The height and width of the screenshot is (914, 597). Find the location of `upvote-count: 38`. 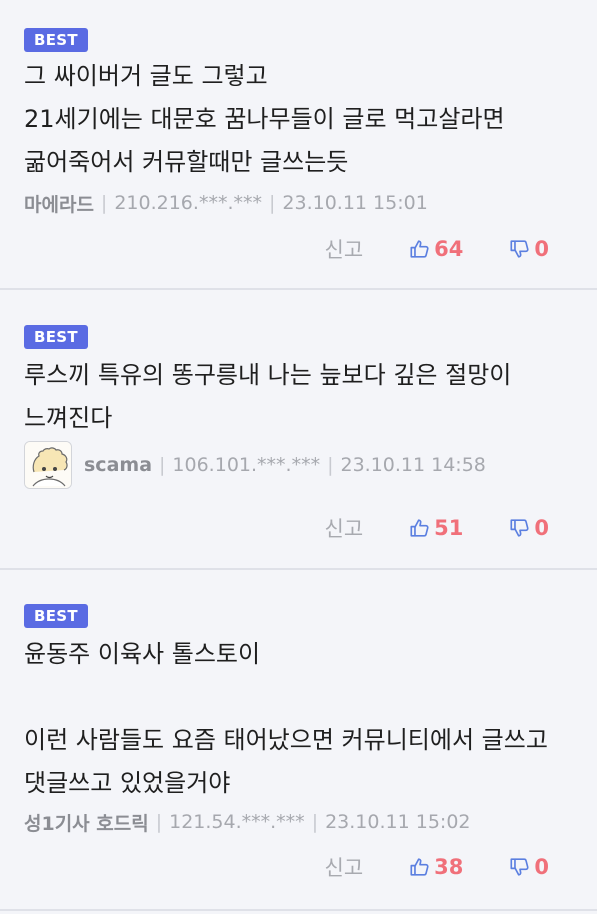

upvote-count: 38 is located at coordinates (449, 867).